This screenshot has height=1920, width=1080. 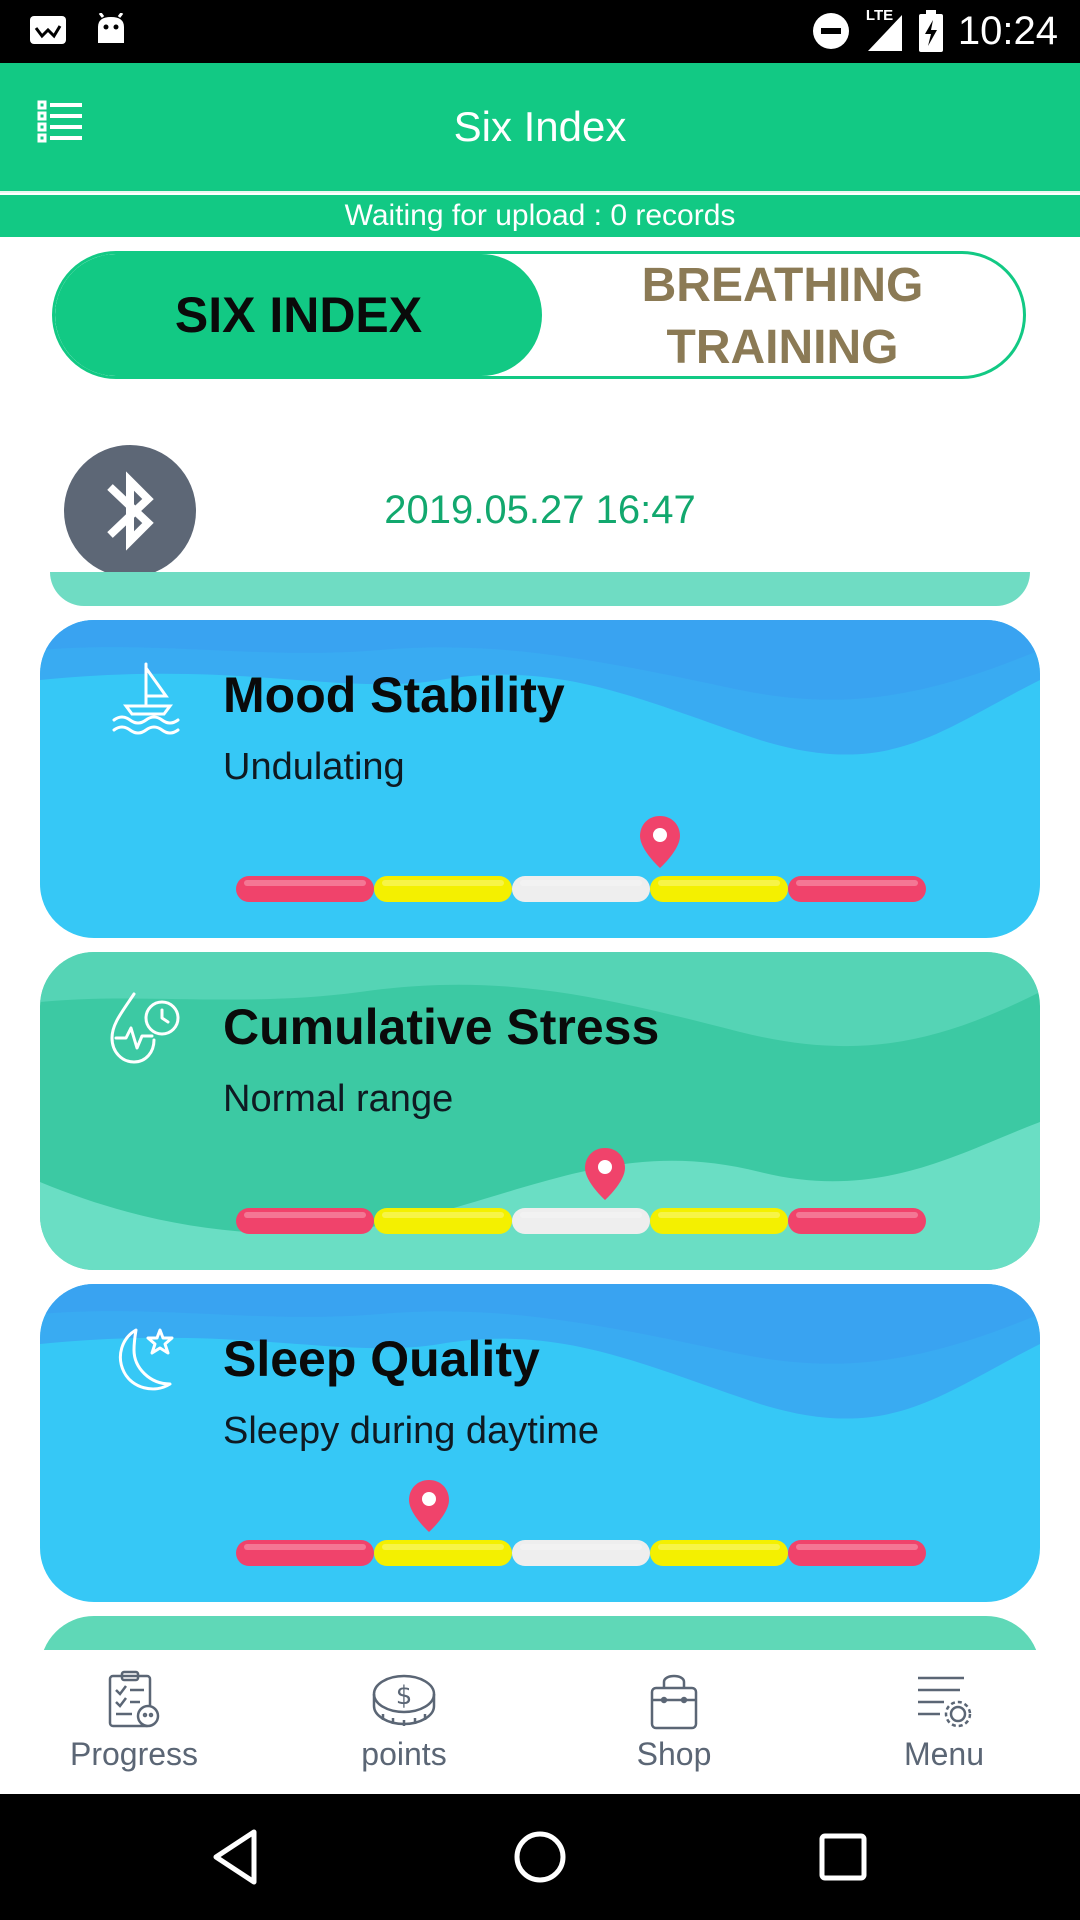 I want to click on card-title: Cumulative Stress, so click(x=441, y=1027).